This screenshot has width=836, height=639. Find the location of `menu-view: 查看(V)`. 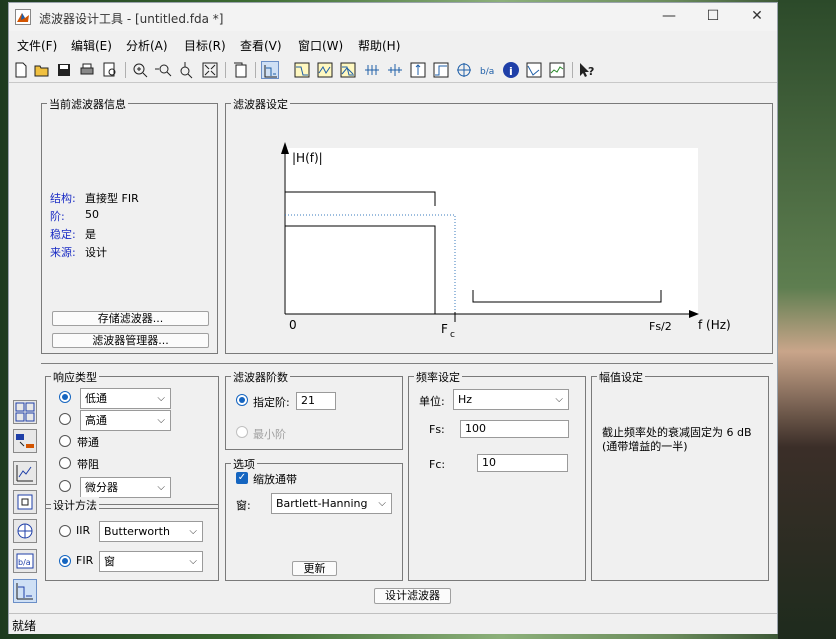

menu-view: 查看(V) is located at coordinates (261, 45).